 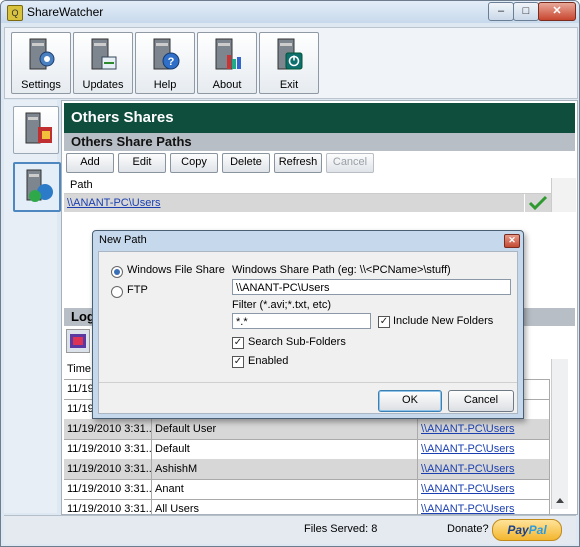 I want to click on refresh-button: Refresh, so click(x=298, y=163).